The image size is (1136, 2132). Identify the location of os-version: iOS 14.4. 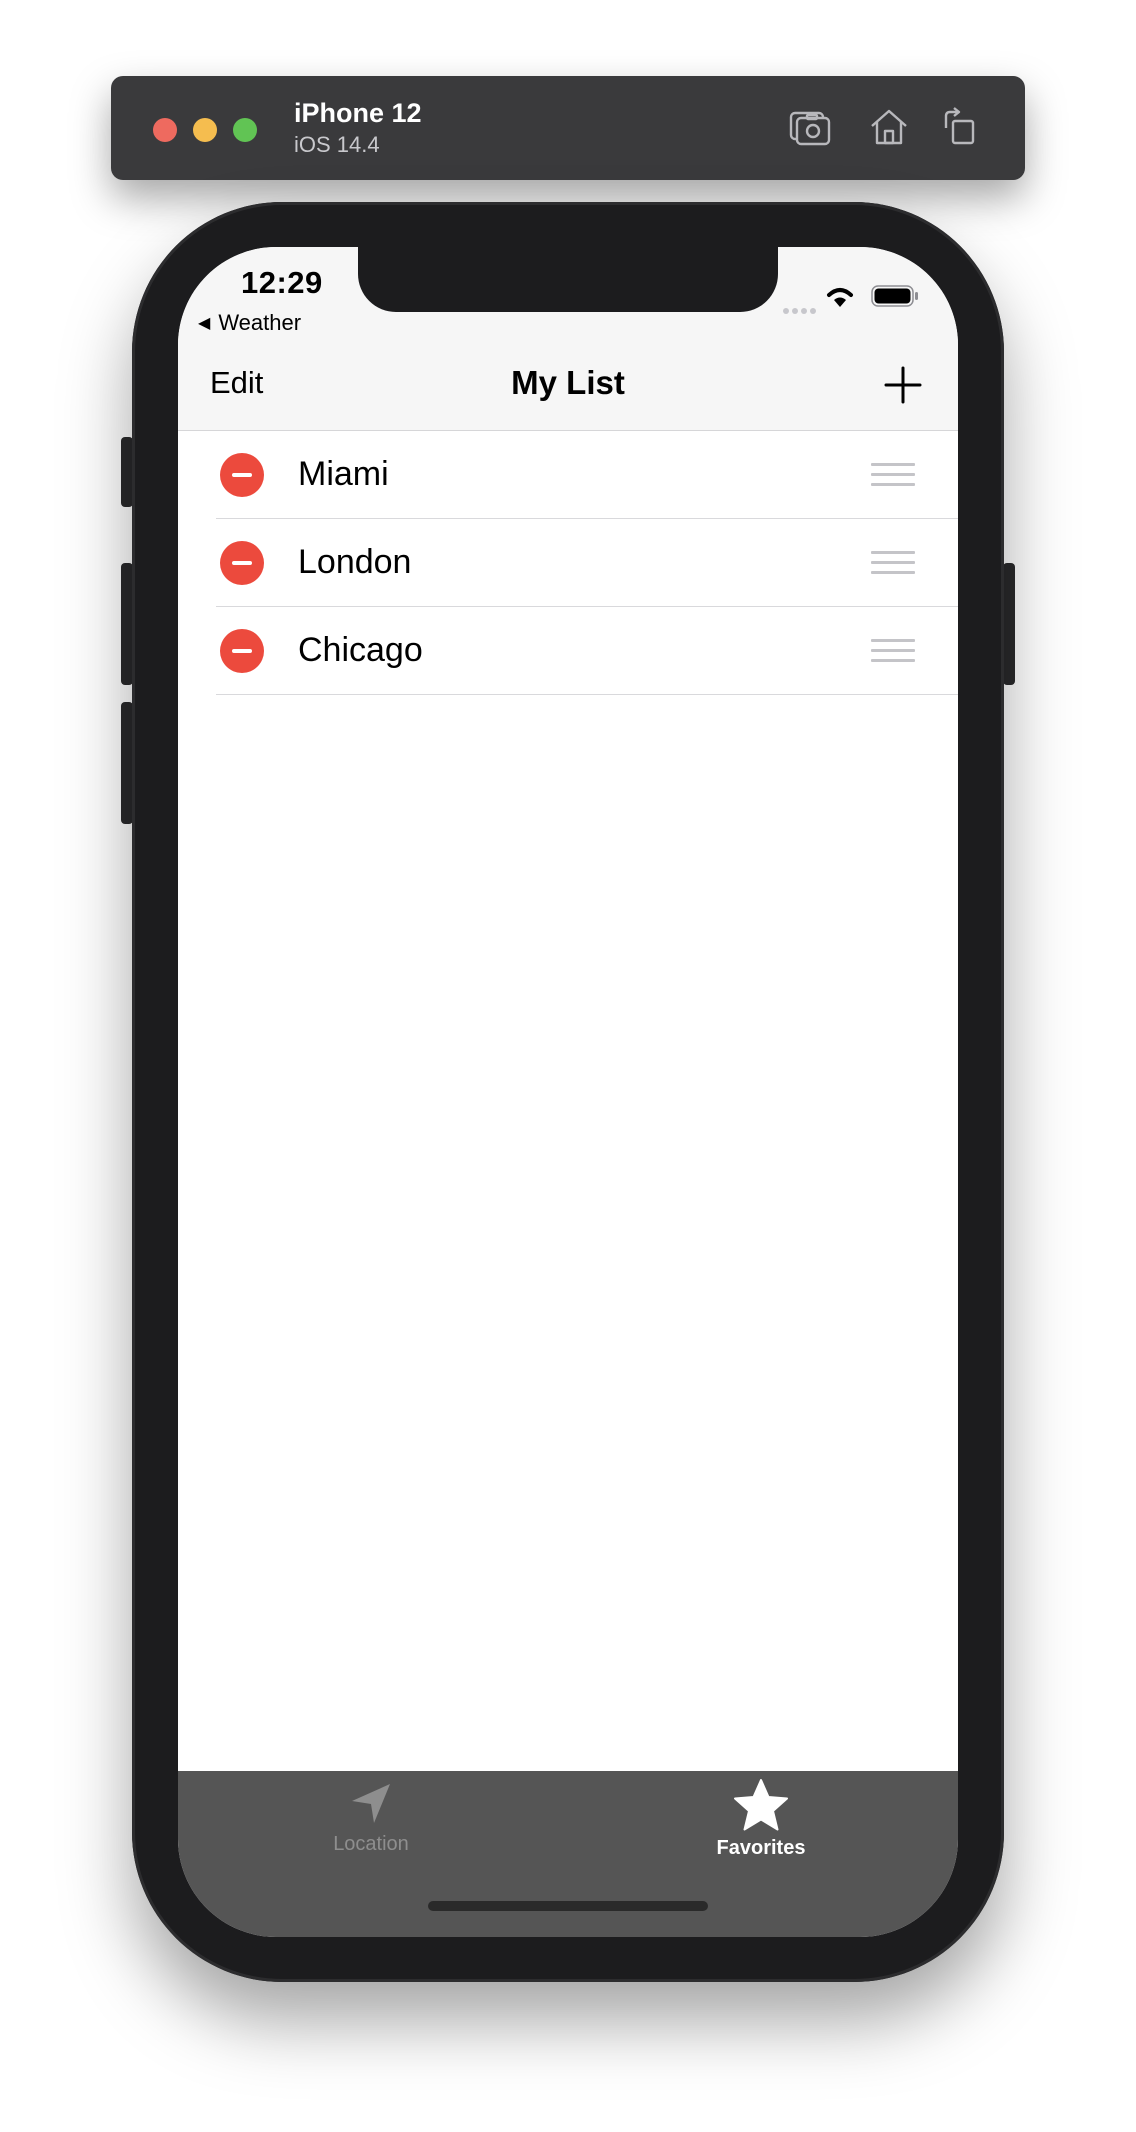
(337, 144).